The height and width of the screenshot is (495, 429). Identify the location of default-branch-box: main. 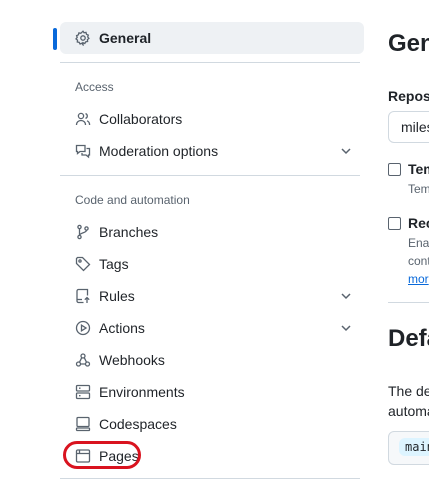
(408, 448).